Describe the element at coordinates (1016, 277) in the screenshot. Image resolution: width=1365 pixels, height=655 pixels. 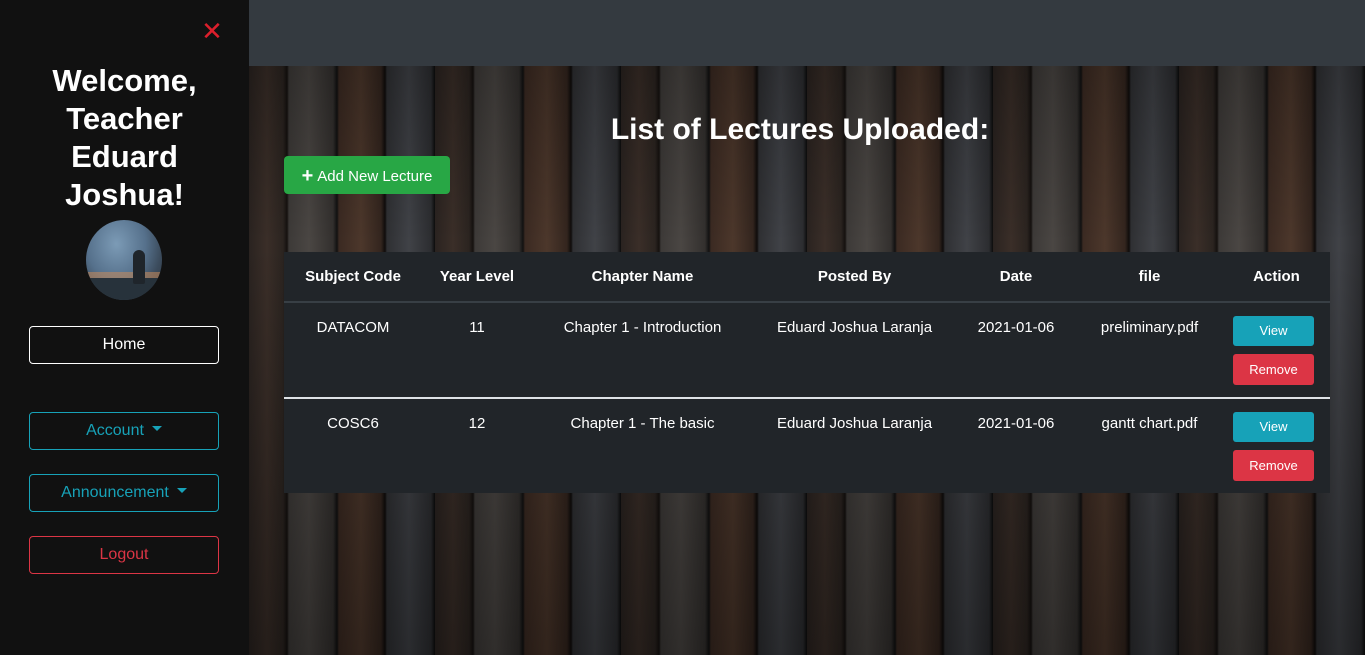
I see `header-date: Date` at that location.